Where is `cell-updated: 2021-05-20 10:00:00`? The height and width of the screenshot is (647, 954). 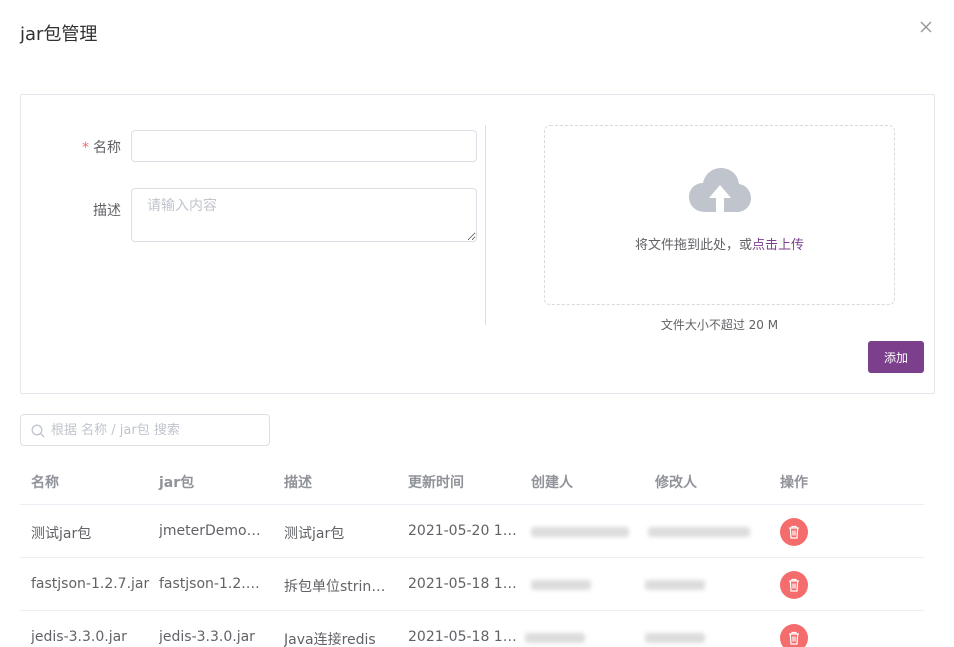
cell-updated: 2021-05-20 10:00:00 is located at coordinates (463, 531).